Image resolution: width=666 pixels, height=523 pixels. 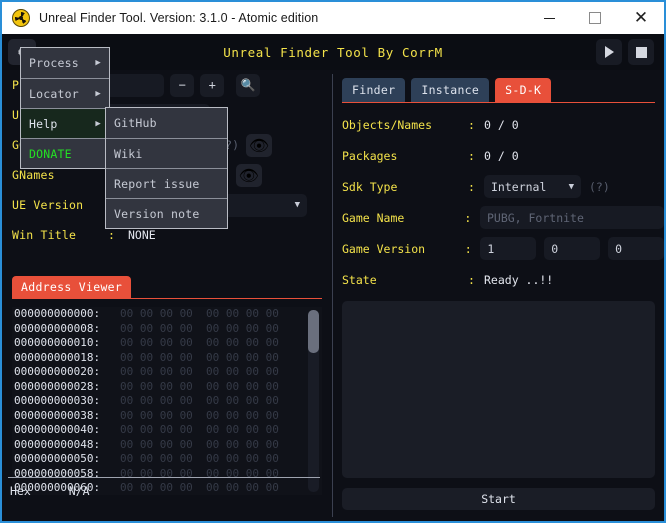 I want to click on menu-item-label: Locator, so click(x=54, y=93).